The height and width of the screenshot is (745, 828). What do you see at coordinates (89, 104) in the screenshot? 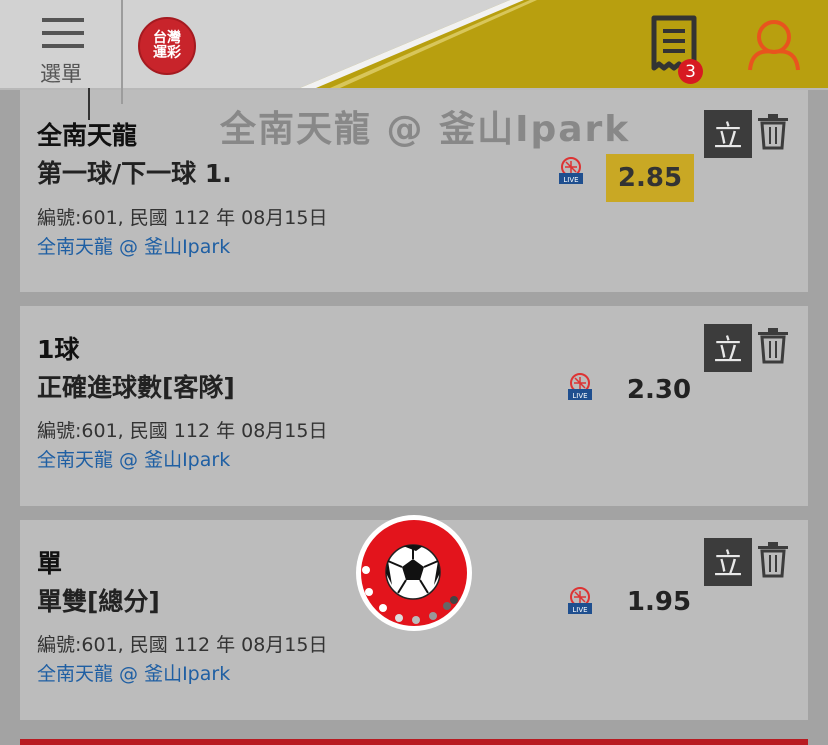
I see `menu-pointer` at bounding box center [89, 104].